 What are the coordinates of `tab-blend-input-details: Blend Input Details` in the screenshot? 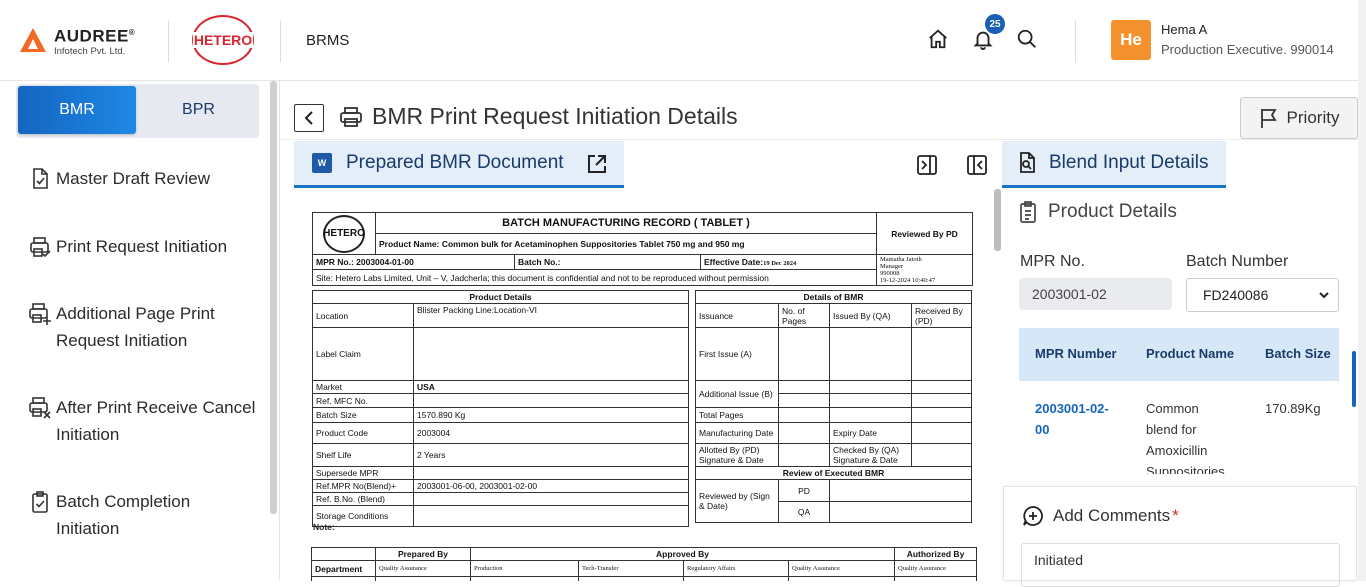 It's located at (1114, 164).